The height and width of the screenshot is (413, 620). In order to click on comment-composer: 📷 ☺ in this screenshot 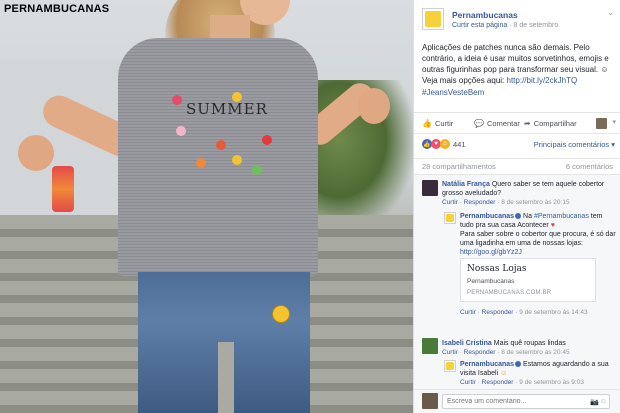, I will do `click(517, 401)`.